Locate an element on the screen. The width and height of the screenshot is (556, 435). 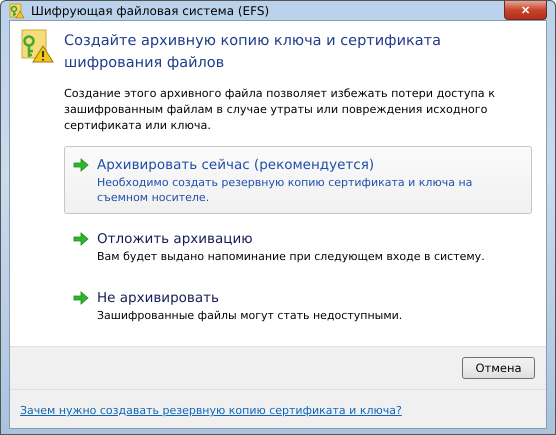
command-link: Не архивировать Зашифрованные файлы могут стать недоступными. is located at coordinates (298, 305).